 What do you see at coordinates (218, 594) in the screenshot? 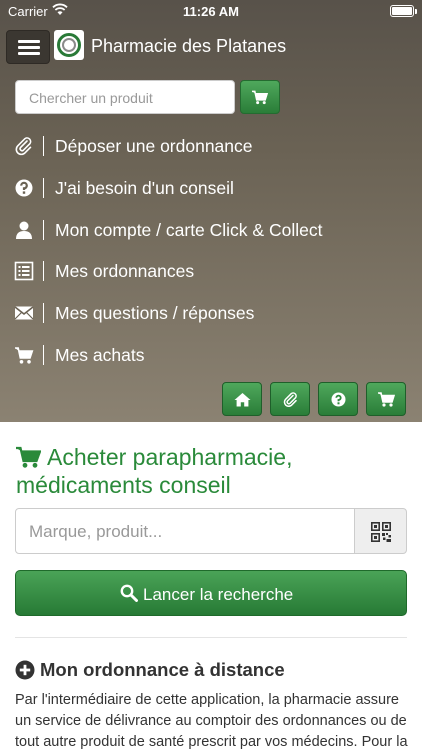
I see `launch-search-label: Lancer la recherche` at bounding box center [218, 594].